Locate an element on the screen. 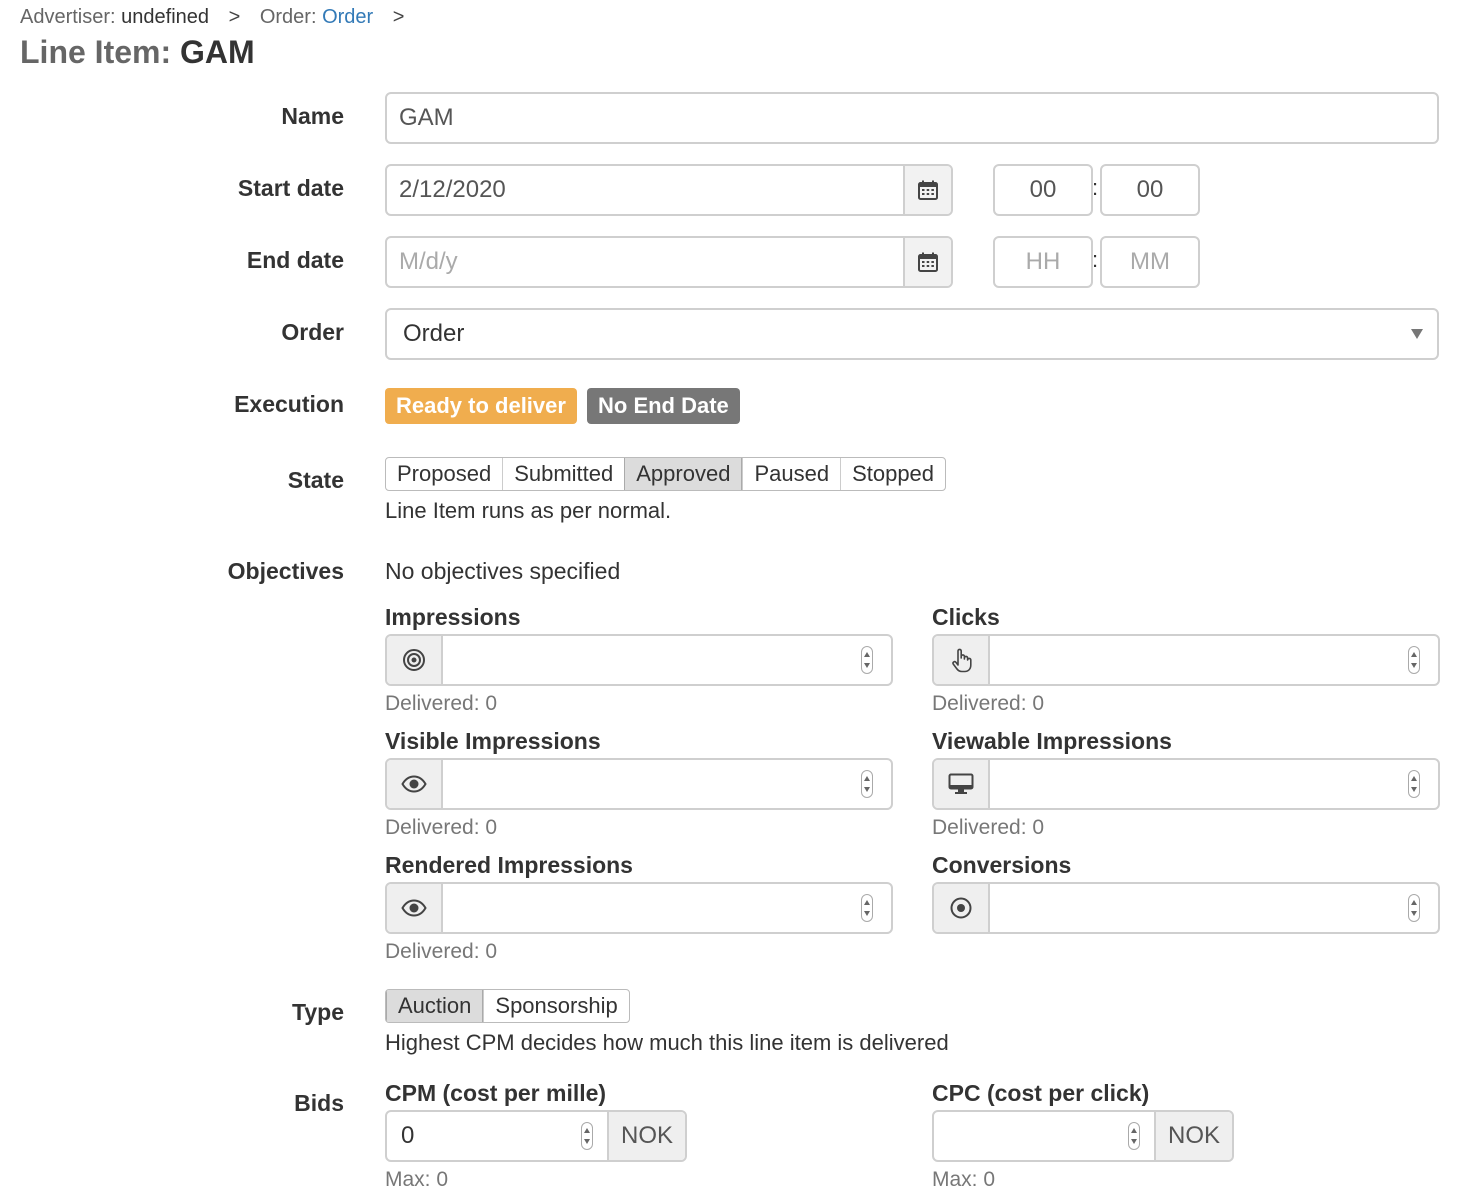 Image resolution: width=1474 pixels, height=1204 pixels. chevron-down-icon is located at coordinates (1417, 334).